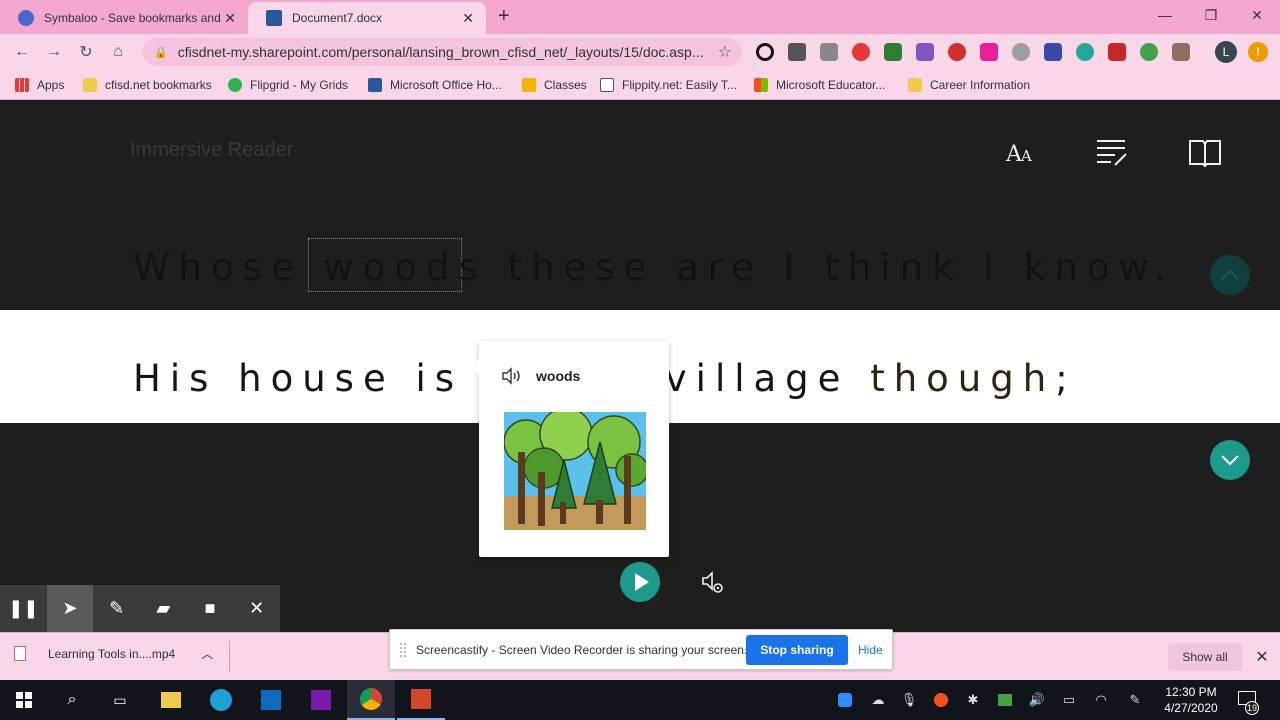 This screenshot has width=1280, height=720. Describe the element at coordinates (1205, 657) in the screenshot. I see `show-all-button: Show all` at that location.